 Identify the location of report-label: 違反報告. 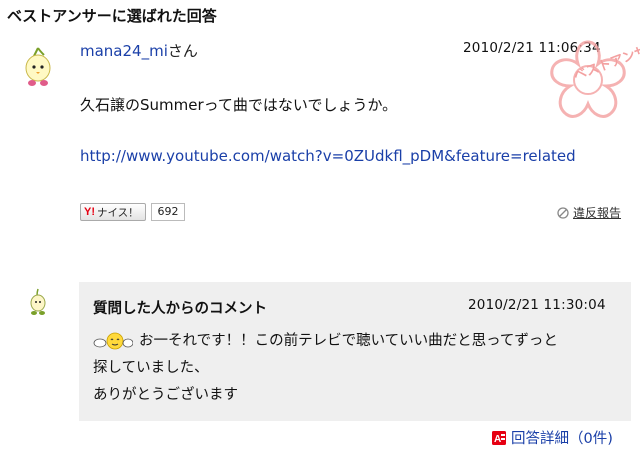
(597, 213).